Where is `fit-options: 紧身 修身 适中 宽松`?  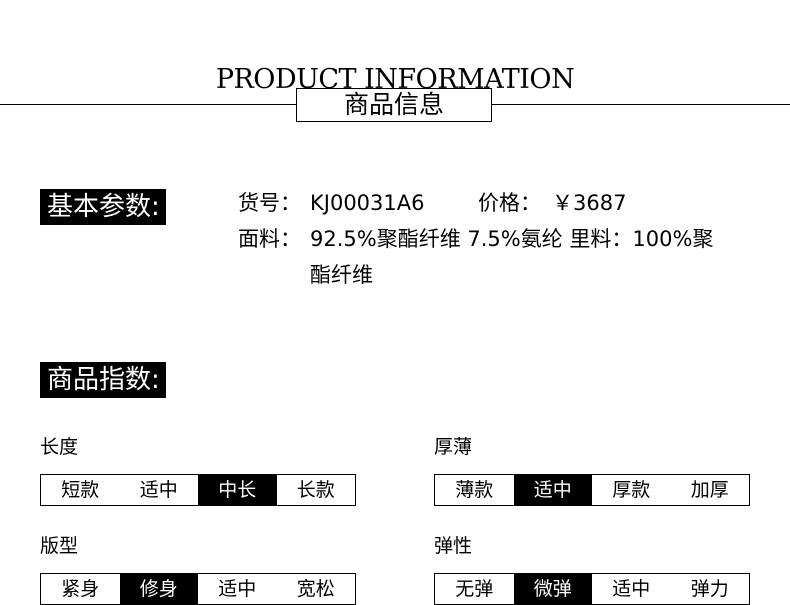 fit-options: 紧身 修身 适中 宽松 is located at coordinates (198, 589).